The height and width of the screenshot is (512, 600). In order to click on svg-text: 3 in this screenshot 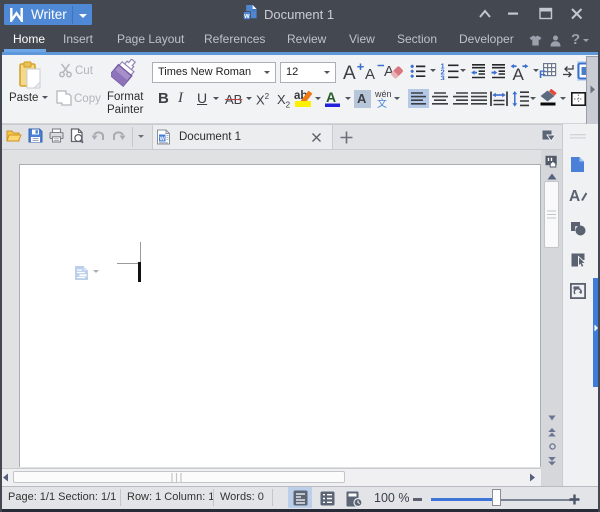, I will do `click(443, 77)`.